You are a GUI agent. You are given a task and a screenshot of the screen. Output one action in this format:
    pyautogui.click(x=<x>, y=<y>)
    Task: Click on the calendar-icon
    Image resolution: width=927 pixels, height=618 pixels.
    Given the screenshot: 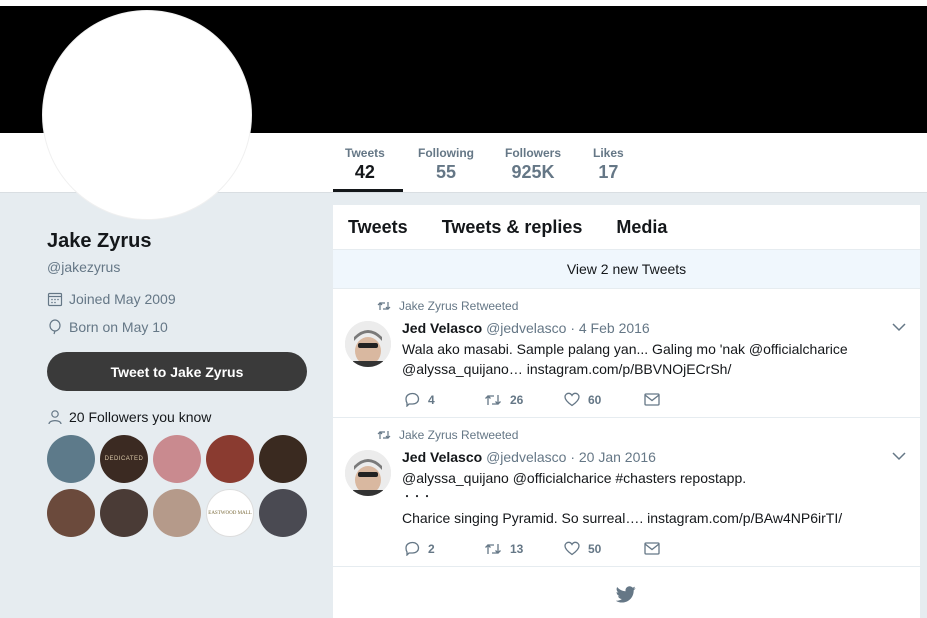 What is the action you would take?
    pyautogui.click(x=55, y=299)
    